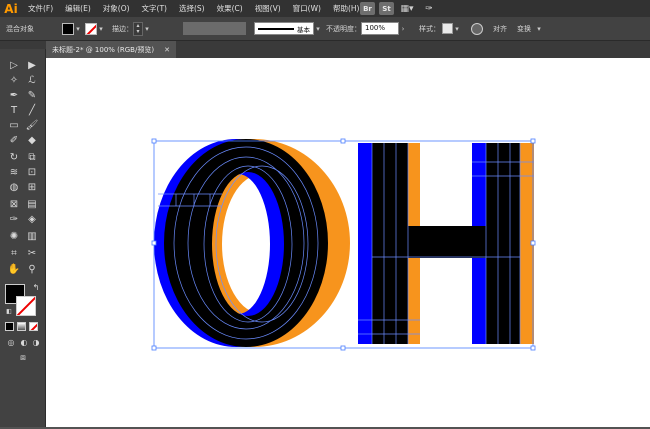 This screenshot has width=650, height=429. What do you see at coordinates (167, 50) in the screenshot?
I see `close-icon: ✕` at bounding box center [167, 50].